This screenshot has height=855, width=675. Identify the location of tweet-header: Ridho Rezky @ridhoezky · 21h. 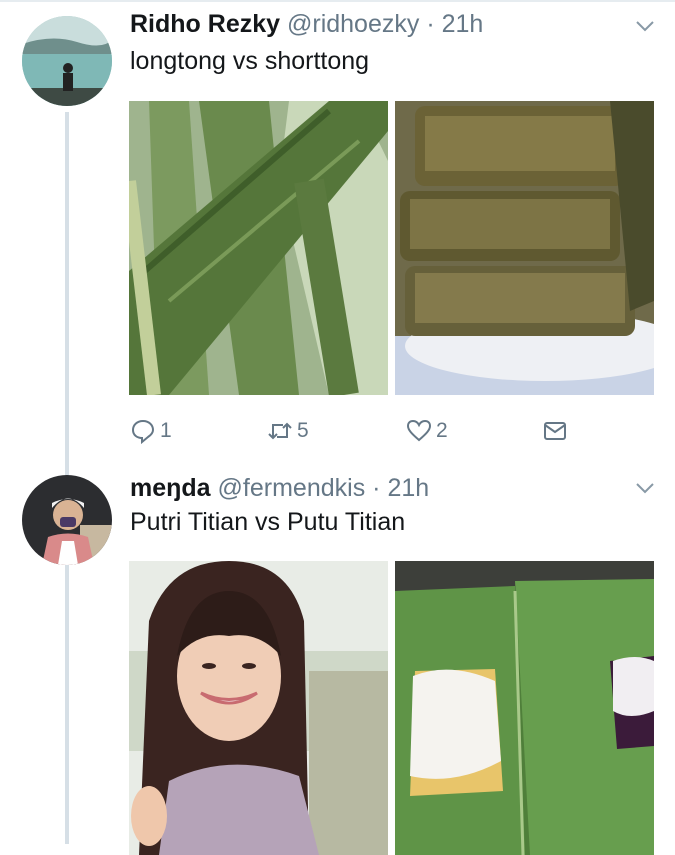
(306, 24).